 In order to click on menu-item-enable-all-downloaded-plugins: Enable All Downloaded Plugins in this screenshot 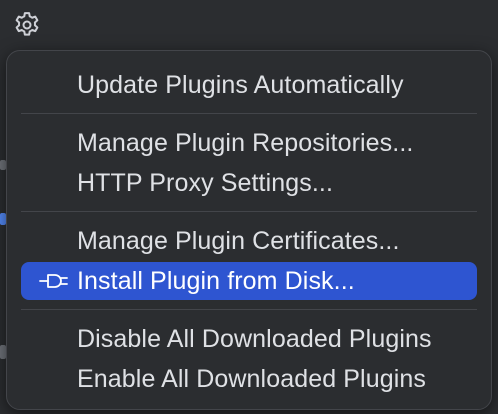, I will do `click(249, 379)`.